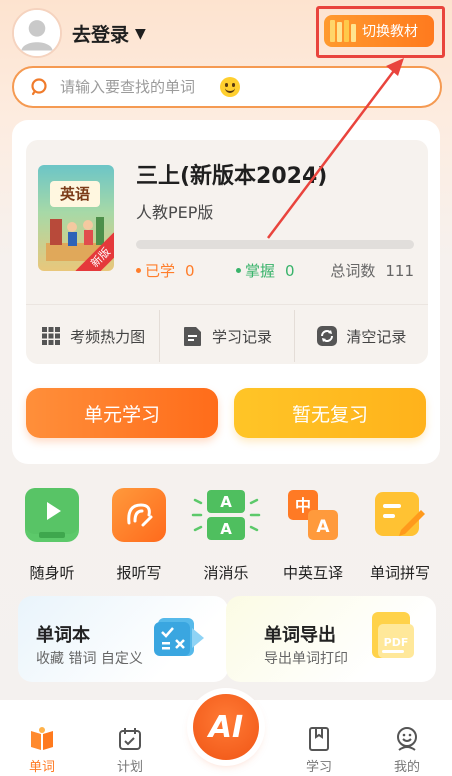 The height and width of the screenshot is (776, 452). Describe the element at coordinates (179, 637) in the screenshot. I see `wordbook-icon` at that location.